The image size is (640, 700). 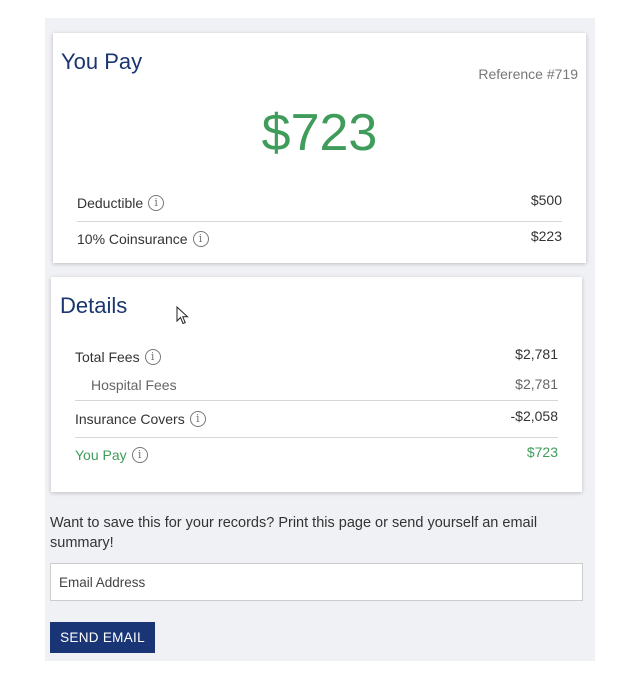 What do you see at coordinates (107, 357) in the screenshot?
I see `total-fees-label: Total Fees` at bounding box center [107, 357].